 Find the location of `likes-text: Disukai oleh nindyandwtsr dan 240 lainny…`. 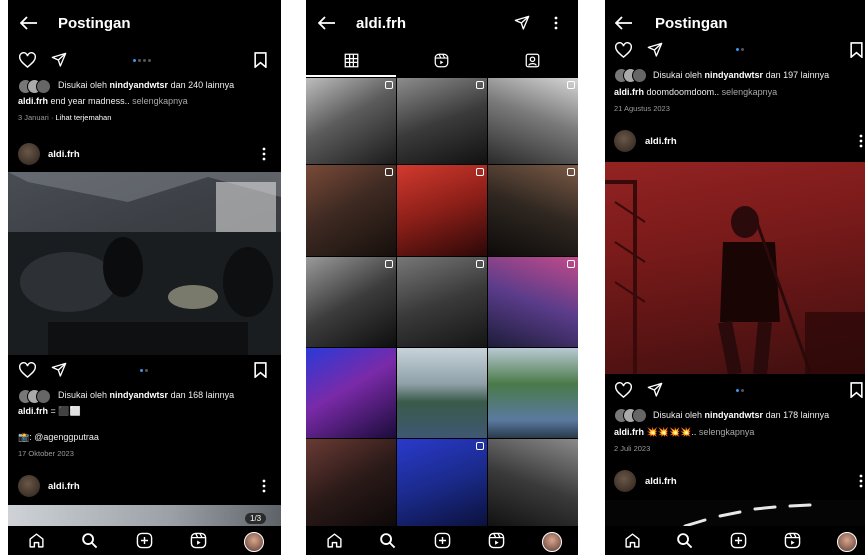

likes-text: Disukai oleh nindyandwtsr dan 240 lainny… is located at coordinates (146, 85).